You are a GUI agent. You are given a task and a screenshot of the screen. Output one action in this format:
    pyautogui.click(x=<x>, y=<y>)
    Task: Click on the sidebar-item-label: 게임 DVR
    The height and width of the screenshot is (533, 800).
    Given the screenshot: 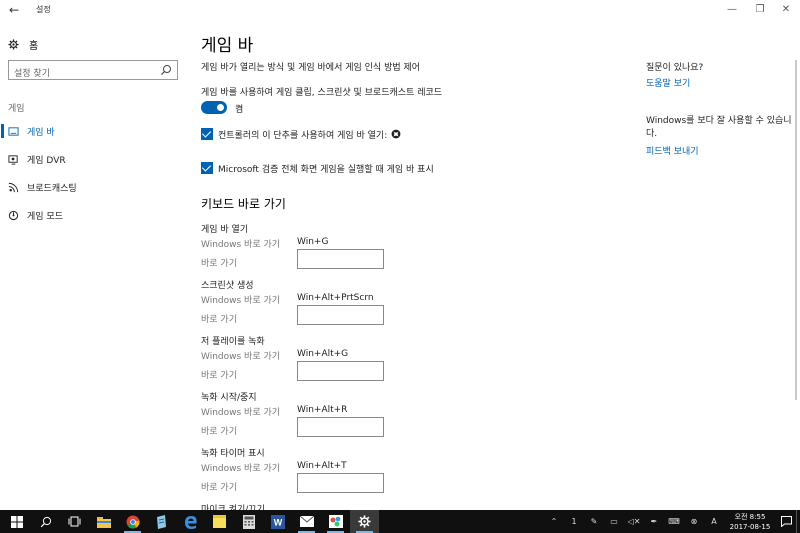 What is the action you would take?
    pyautogui.click(x=46, y=160)
    